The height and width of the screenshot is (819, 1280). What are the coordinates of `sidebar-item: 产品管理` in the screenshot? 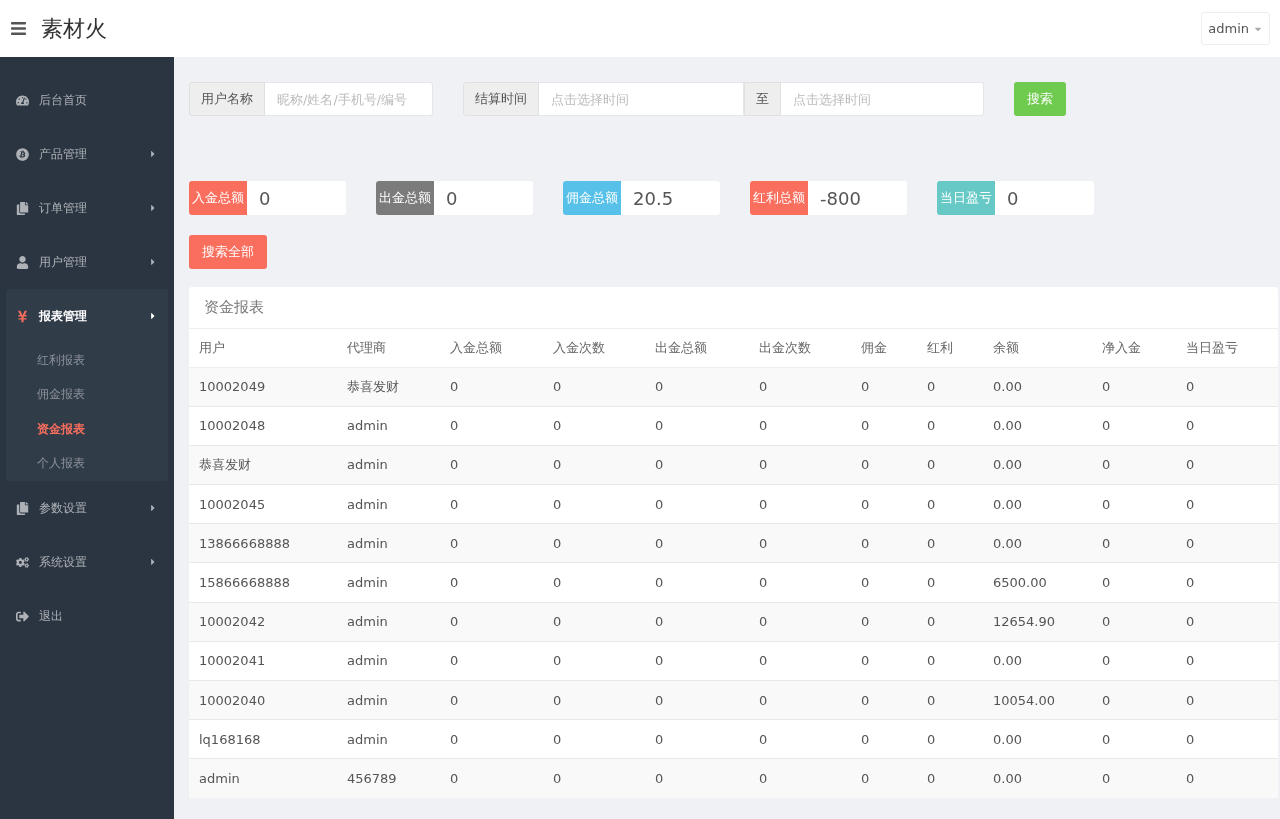 It's located at (87, 154).